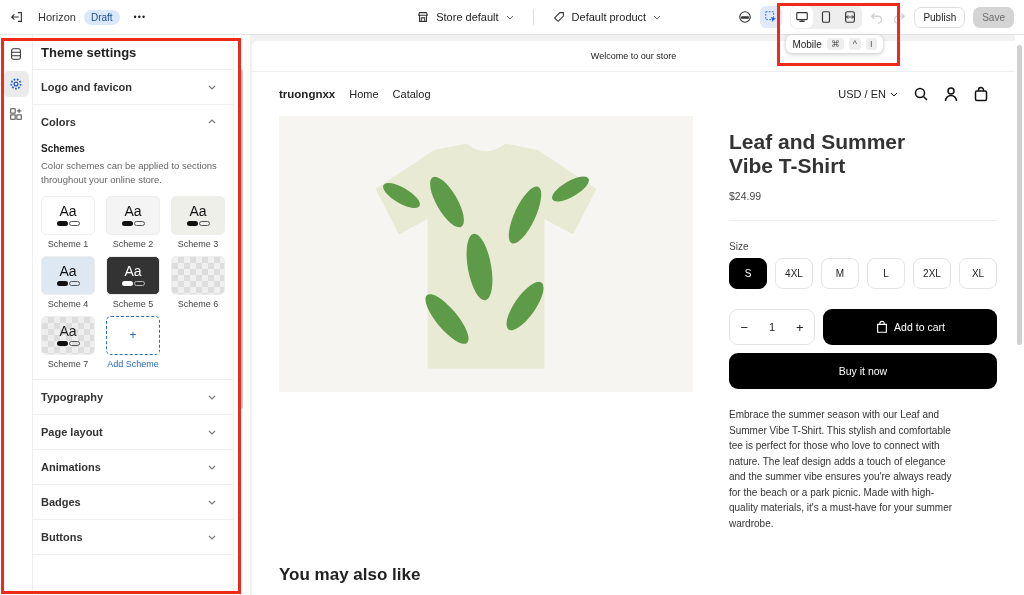 The width and height of the screenshot is (1024, 595). Describe the element at coordinates (101, 17) in the screenshot. I see `status-badge: Draft` at that location.